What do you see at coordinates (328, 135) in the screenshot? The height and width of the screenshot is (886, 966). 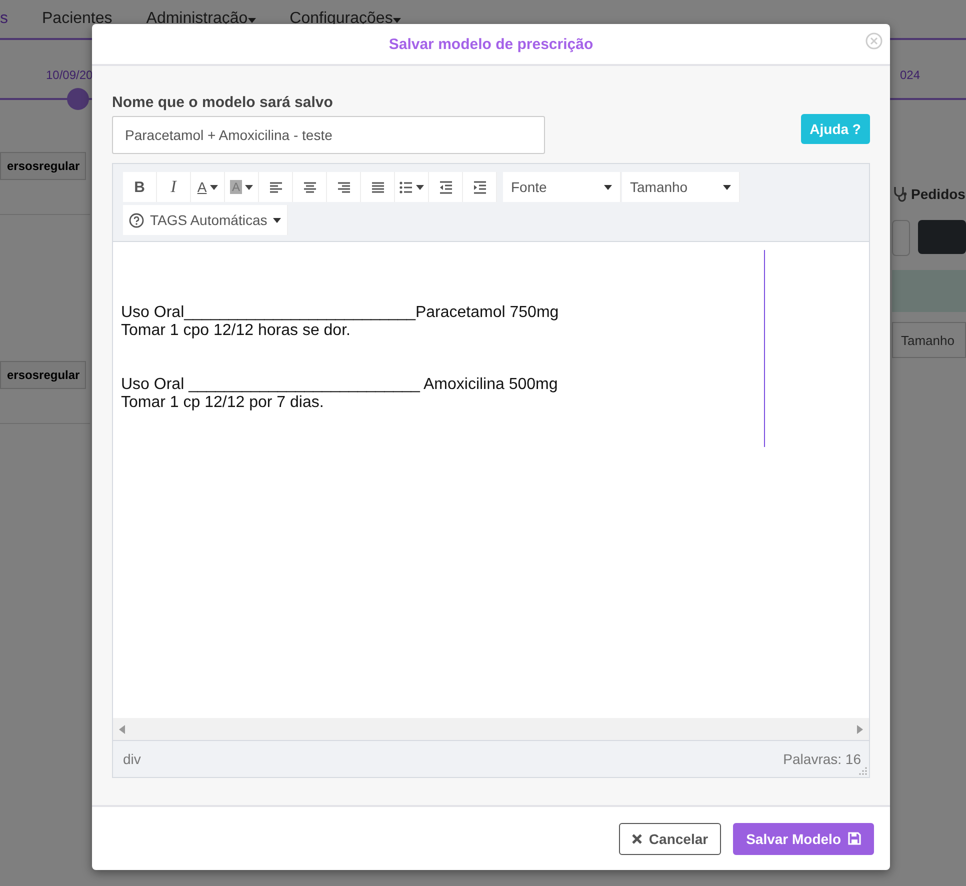 I see `name-field: Paracetamol + Amoxicilina - teste` at bounding box center [328, 135].